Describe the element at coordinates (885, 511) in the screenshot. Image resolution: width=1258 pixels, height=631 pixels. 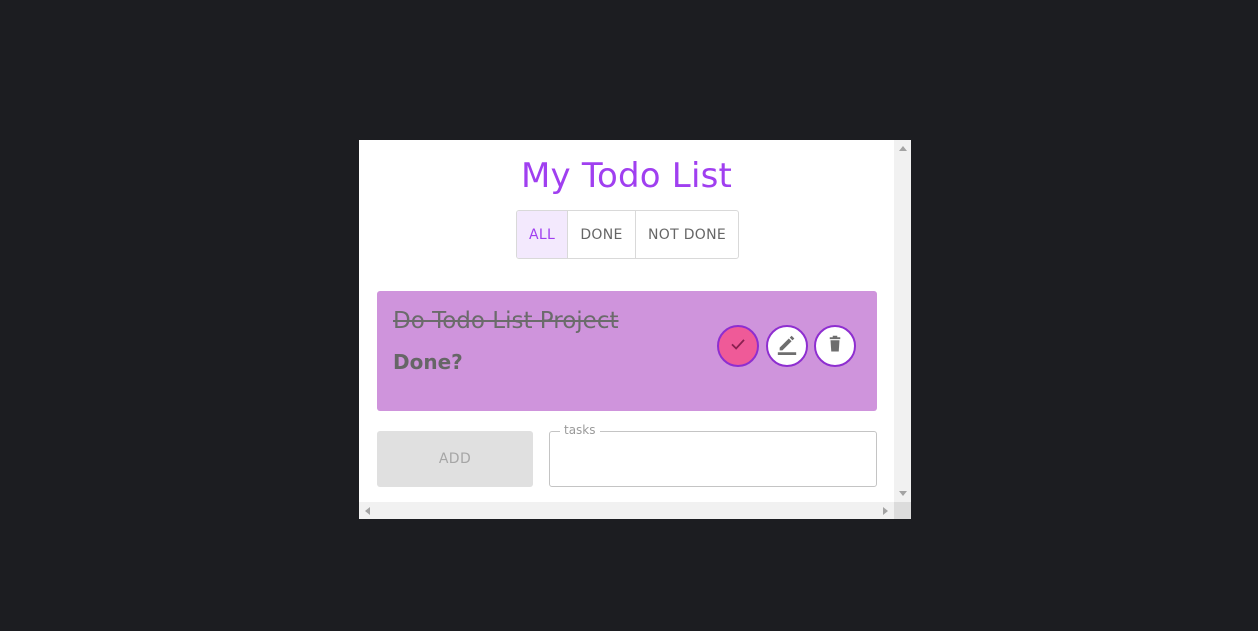
I see `scroll-right-arrow-icon` at that location.